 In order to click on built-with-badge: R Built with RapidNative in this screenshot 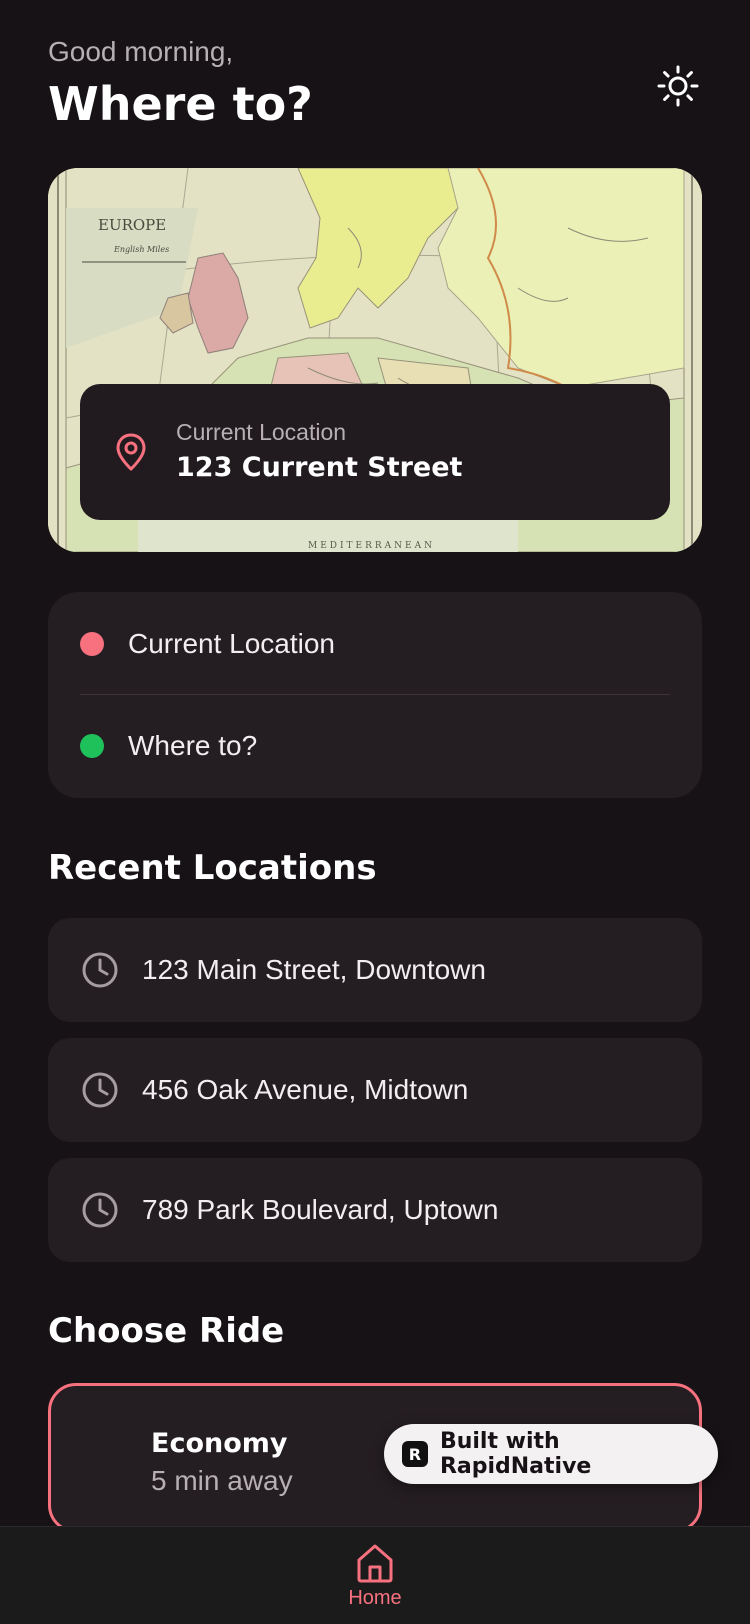, I will do `click(551, 1454)`.